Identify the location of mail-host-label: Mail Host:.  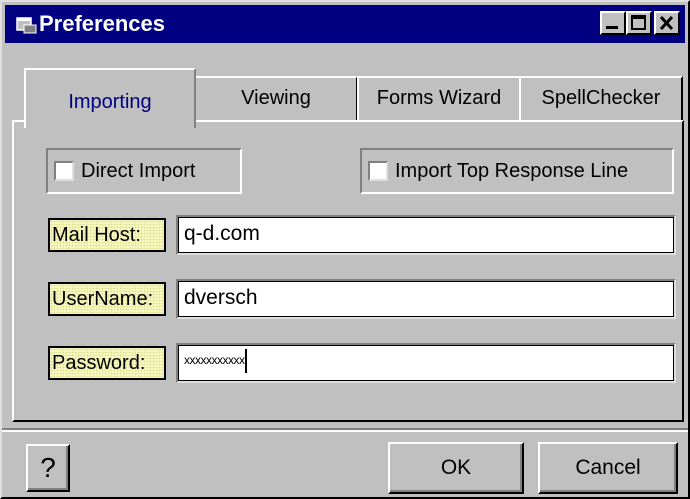
(107, 235).